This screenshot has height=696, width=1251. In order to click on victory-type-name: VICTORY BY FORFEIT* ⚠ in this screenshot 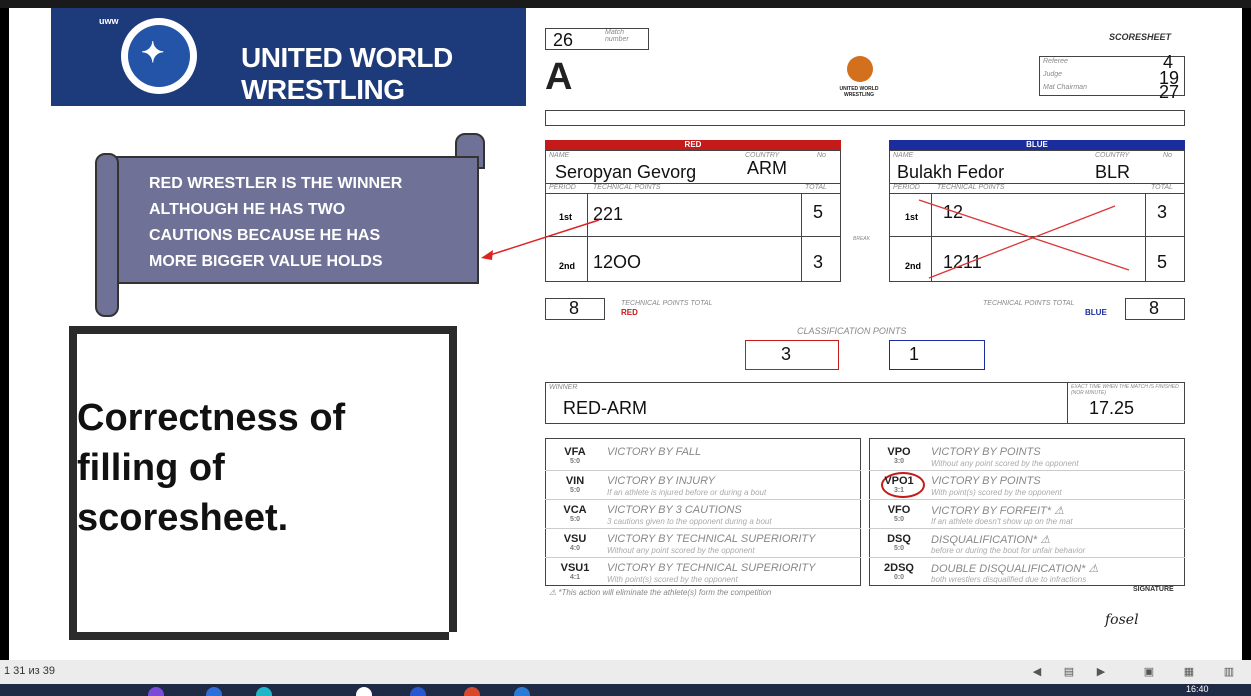, I will do `click(997, 511)`.